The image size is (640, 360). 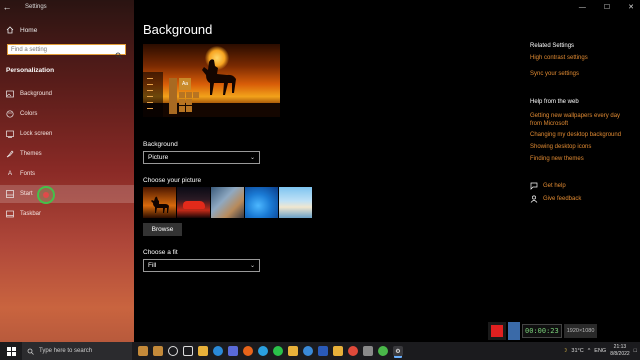 I want to click on picture-thumb-blue-windows, so click(x=261, y=202).